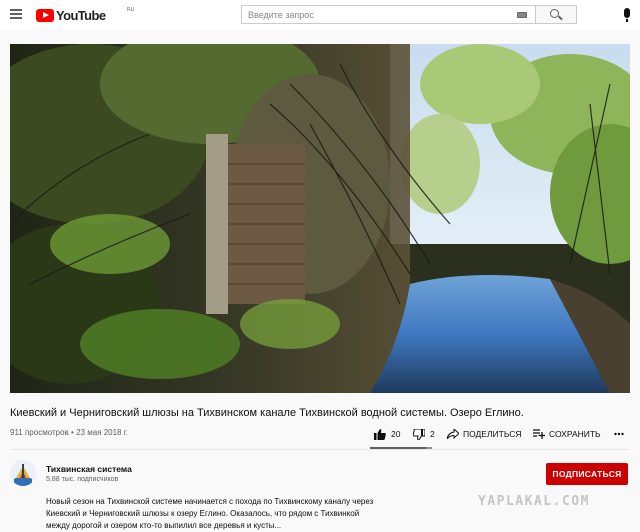 This screenshot has width=640, height=532. Describe the element at coordinates (453, 434) in the screenshot. I see `share-icon` at that location.